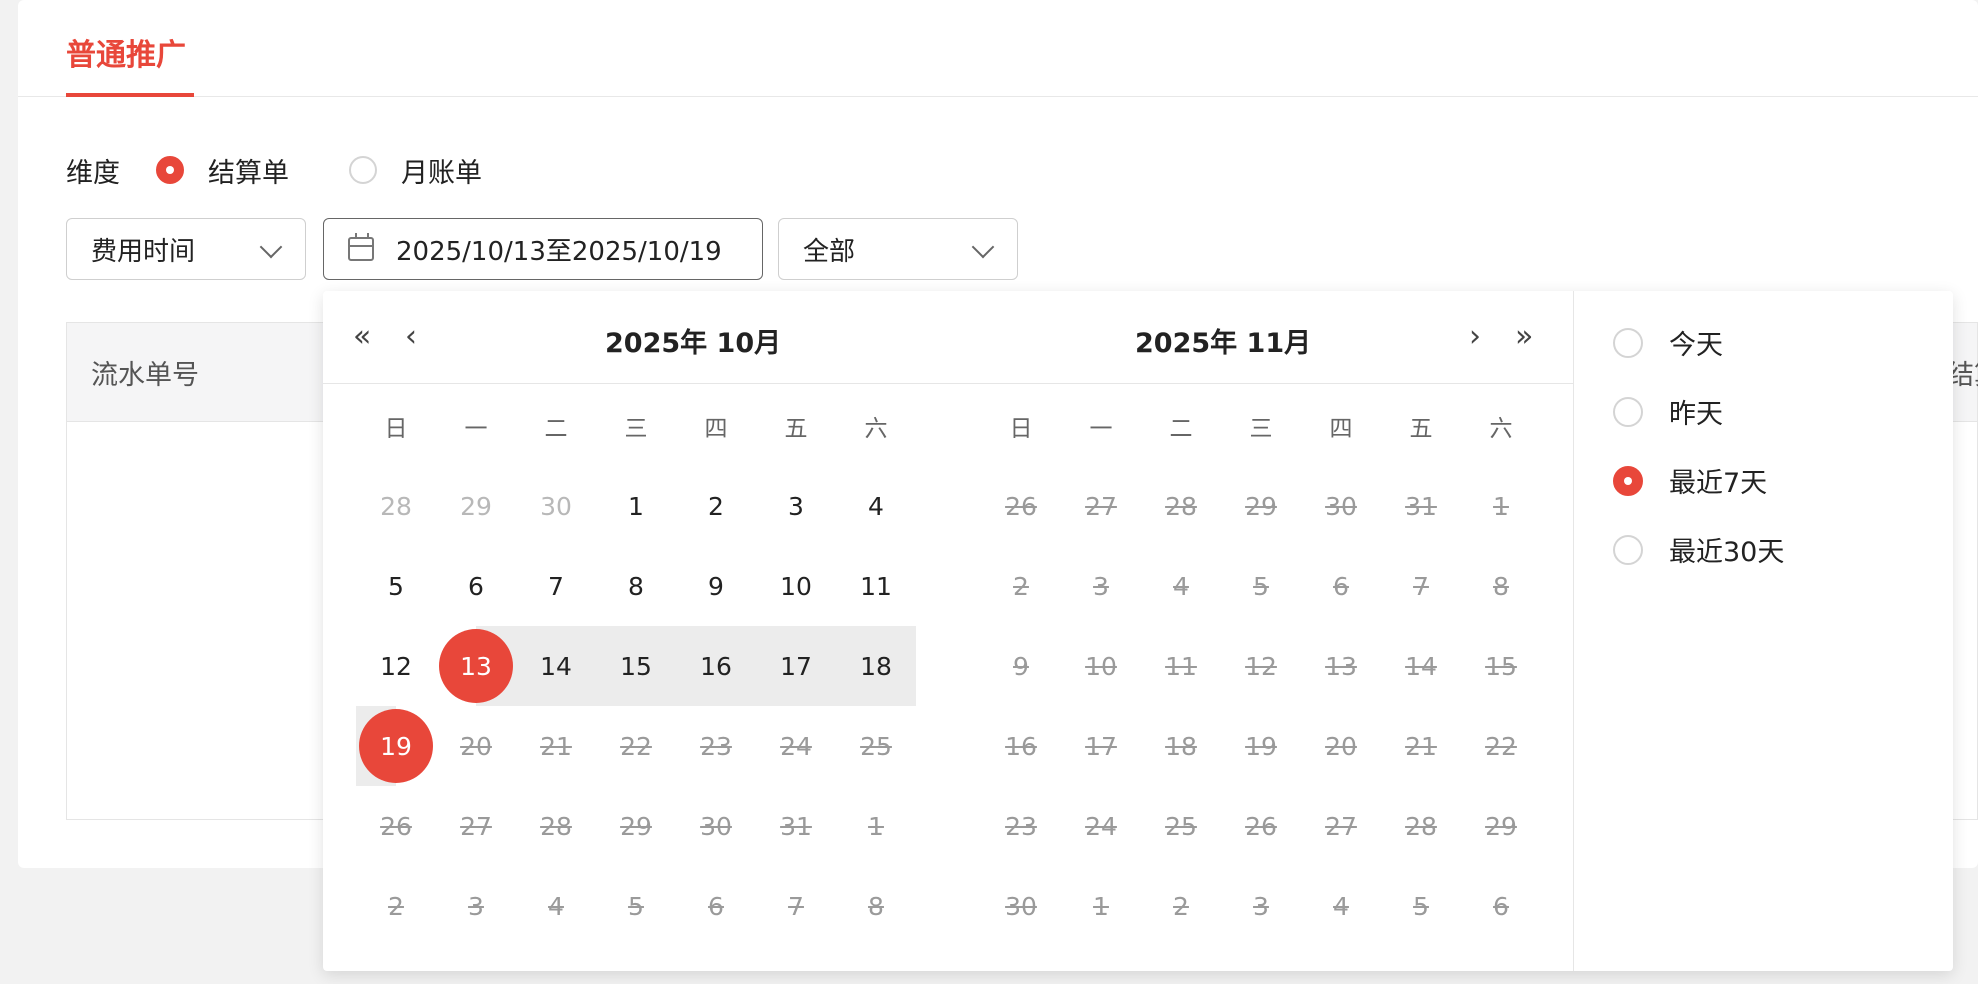 This screenshot has width=1978, height=984. What do you see at coordinates (1698, 549) in the screenshot?
I see `quick-range-last-30-days: 最近30天` at bounding box center [1698, 549].